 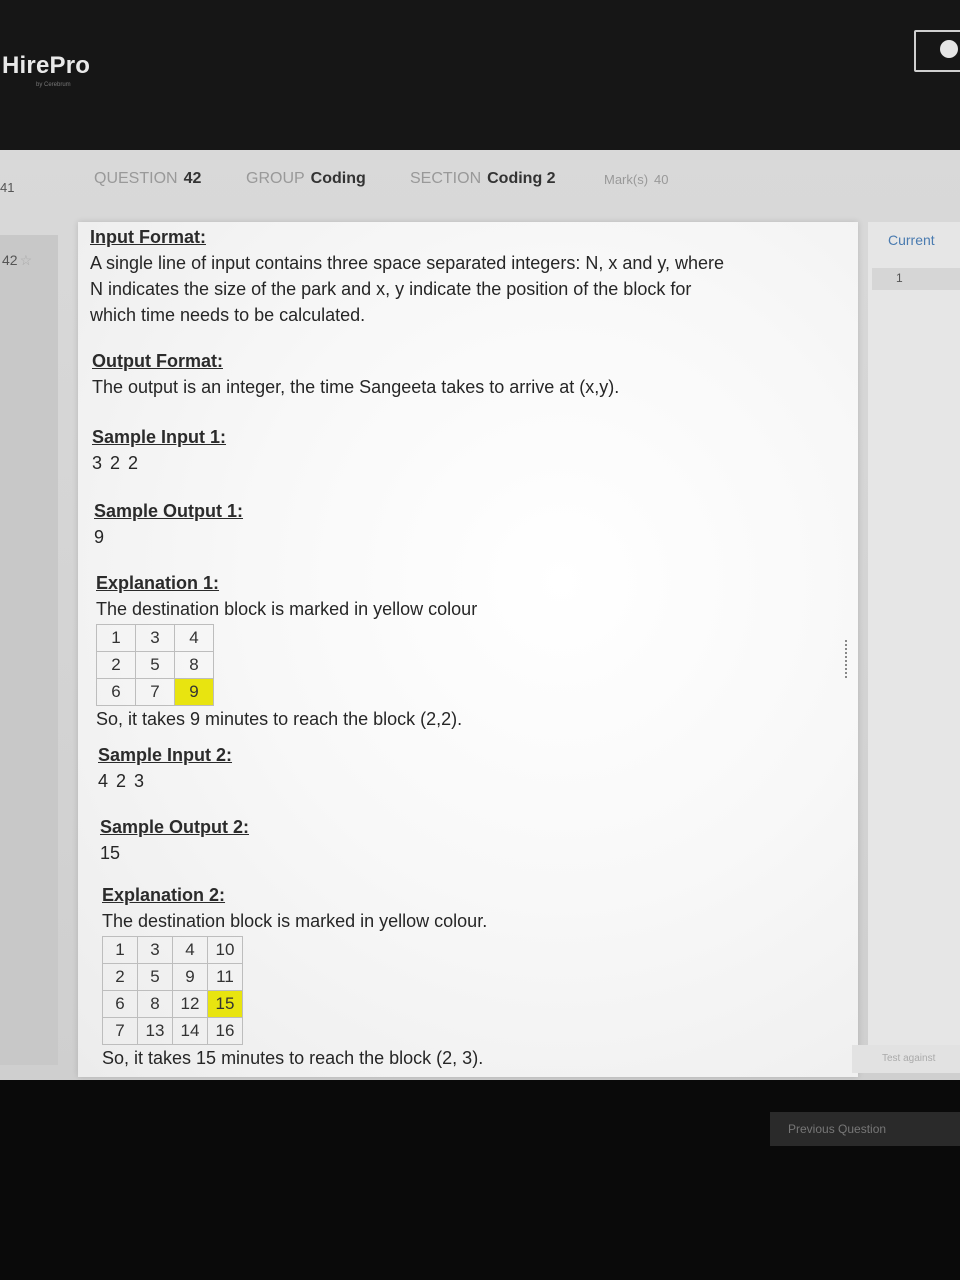 What do you see at coordinates (848, 659) in the screenshot?
I see `panel-resize-handle` at bounding box center [848, 659].